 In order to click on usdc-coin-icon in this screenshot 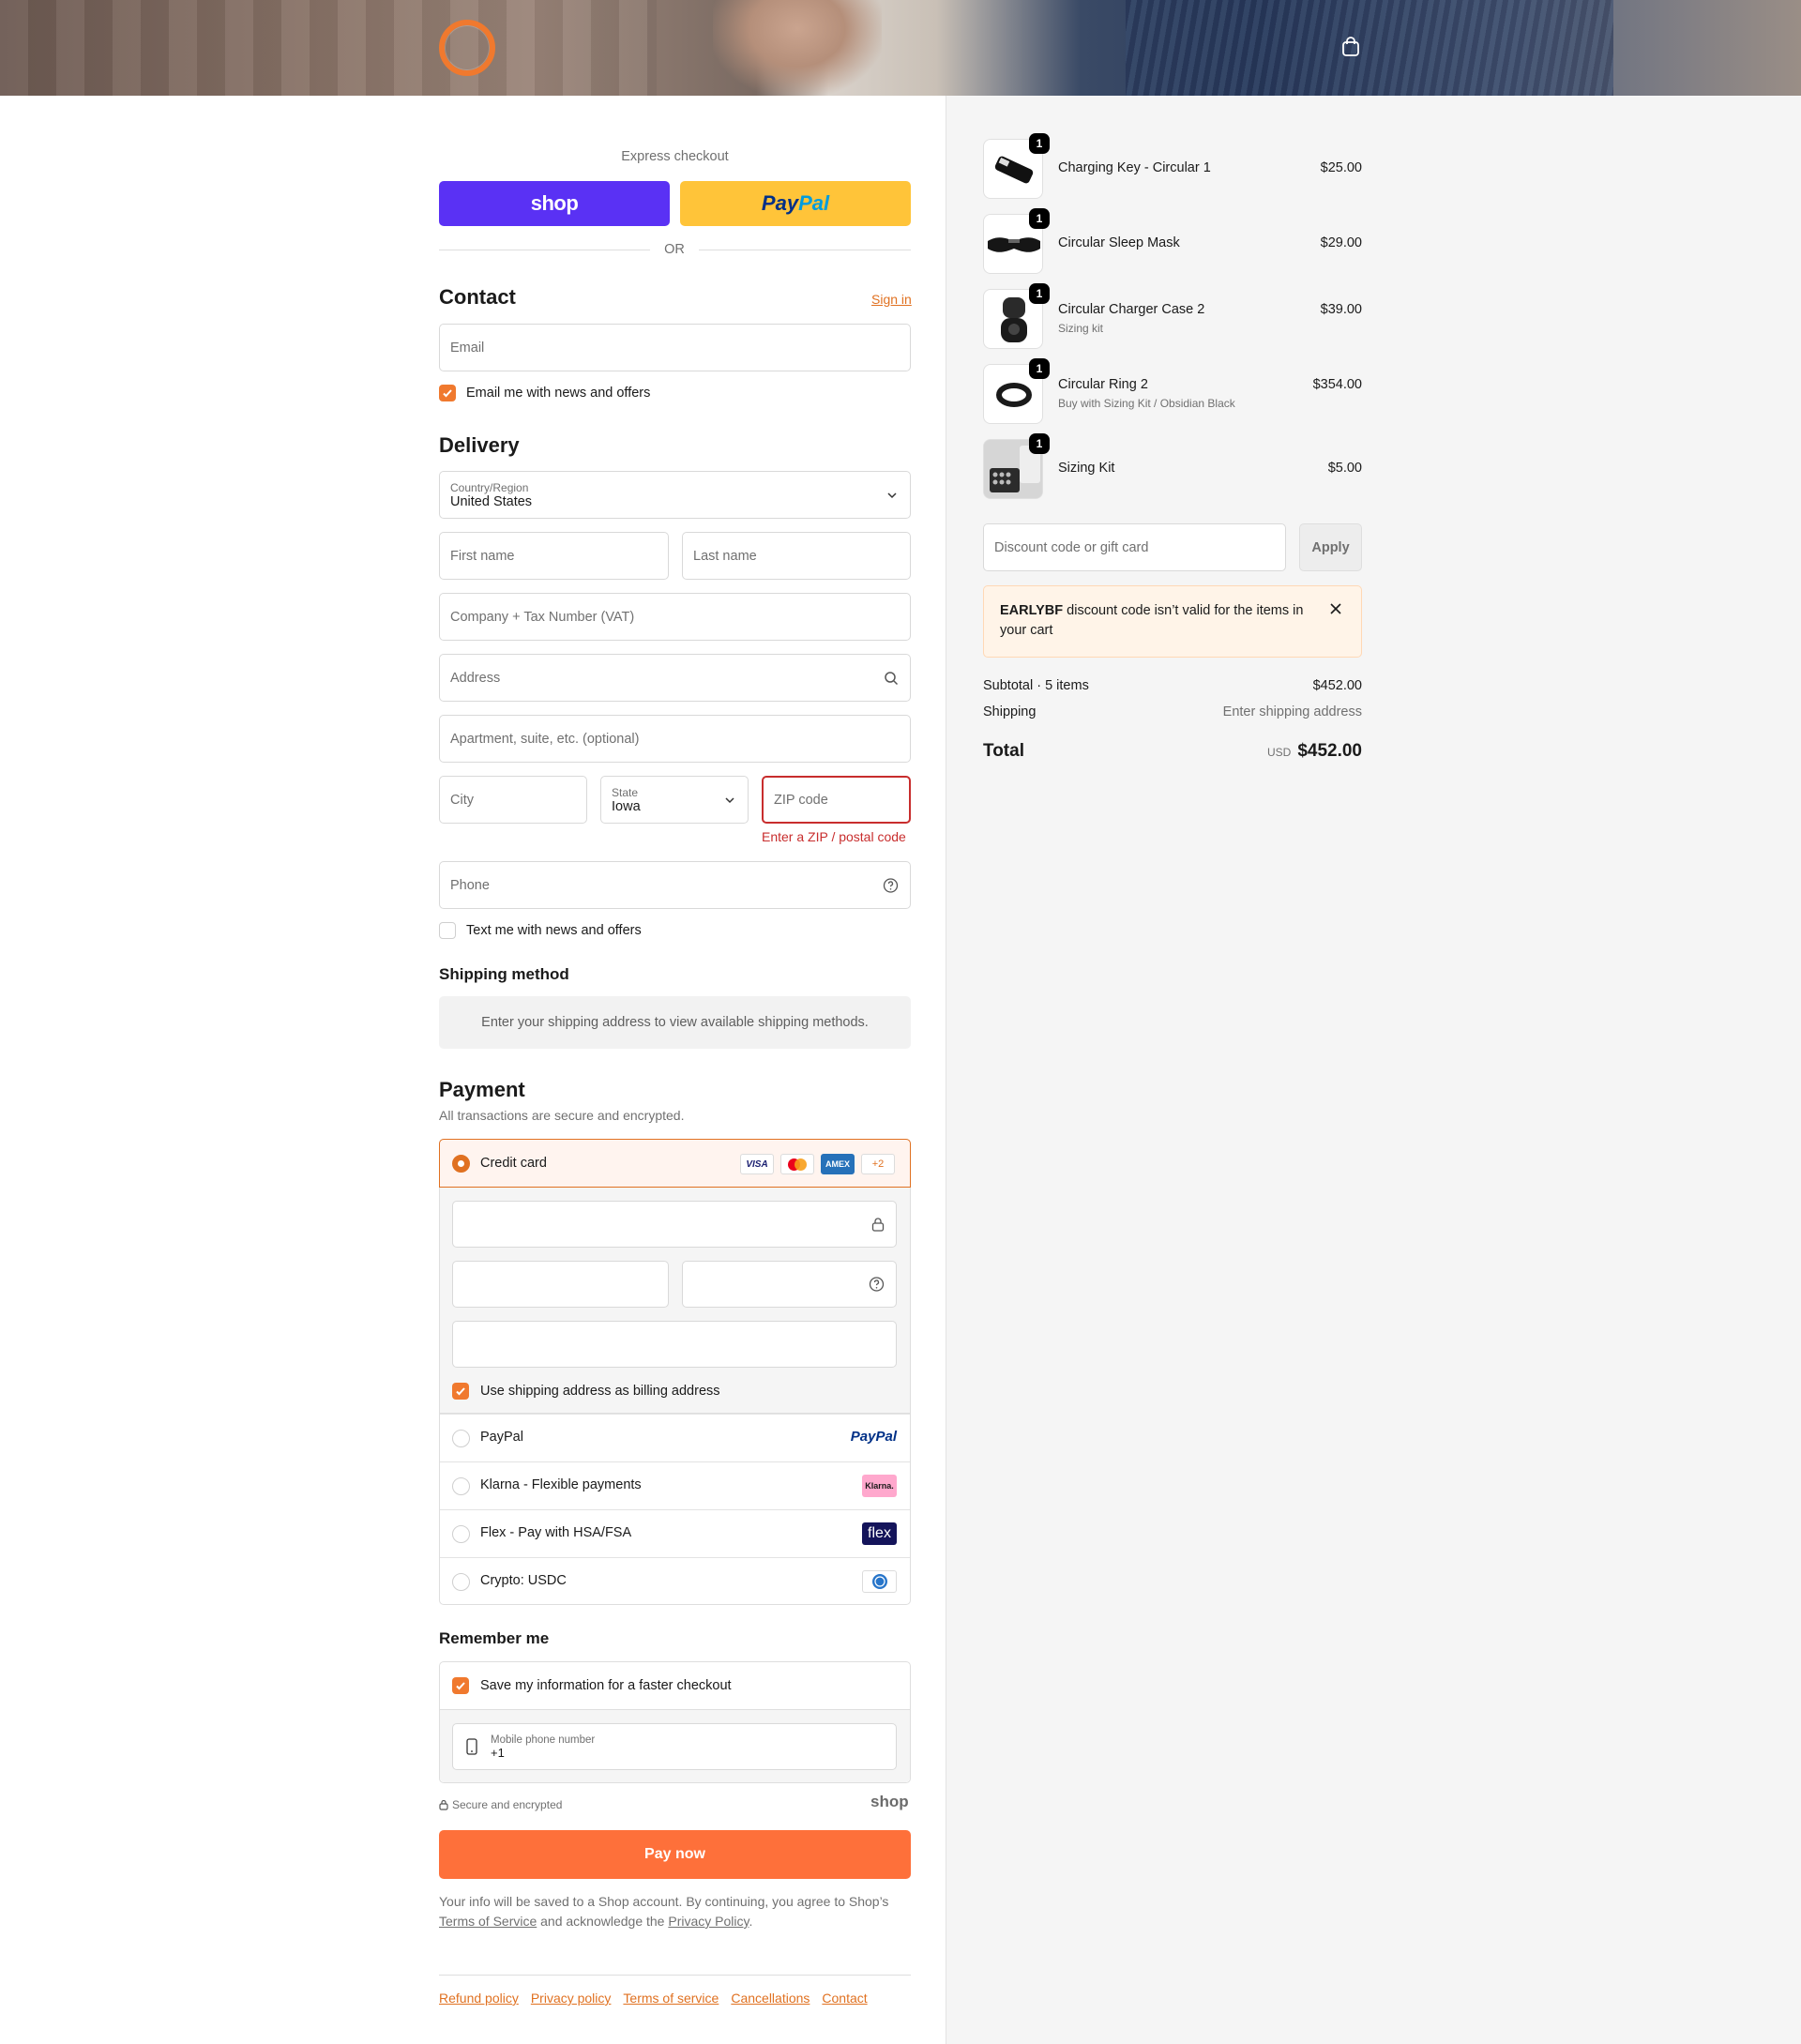, I will do `click(879, 1581)`.